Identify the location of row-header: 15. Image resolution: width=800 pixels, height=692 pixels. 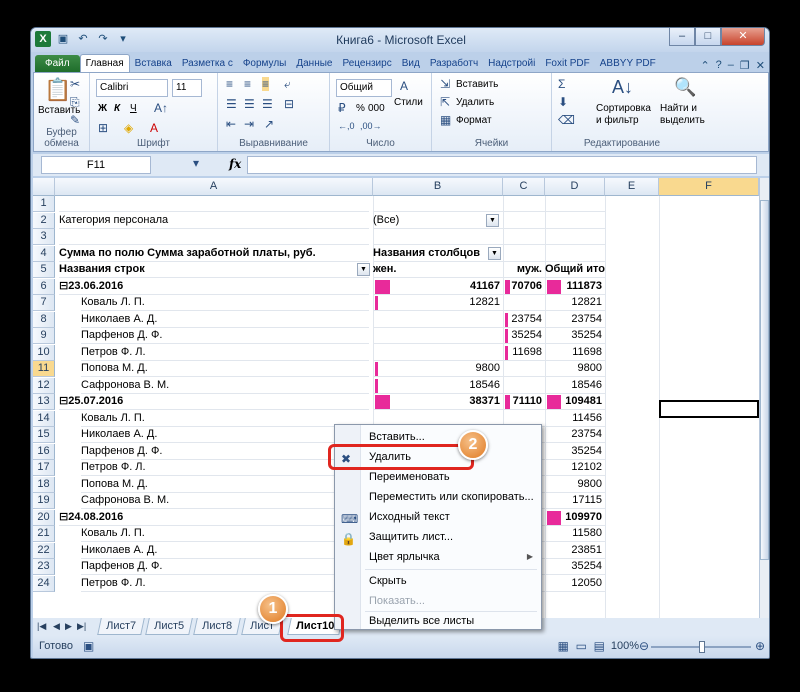
(44, 435).